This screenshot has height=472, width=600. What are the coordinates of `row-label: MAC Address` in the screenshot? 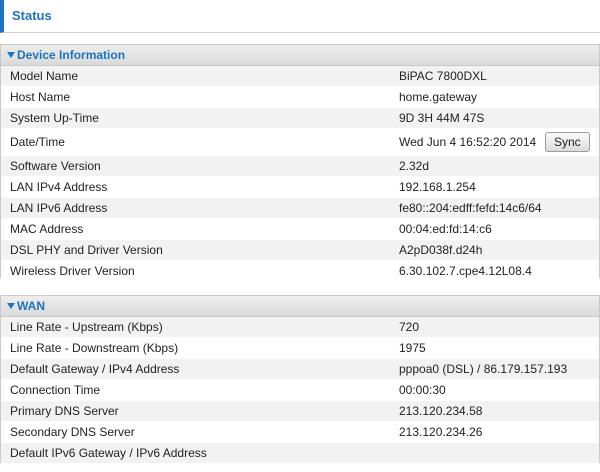 It's located at (47, 229).